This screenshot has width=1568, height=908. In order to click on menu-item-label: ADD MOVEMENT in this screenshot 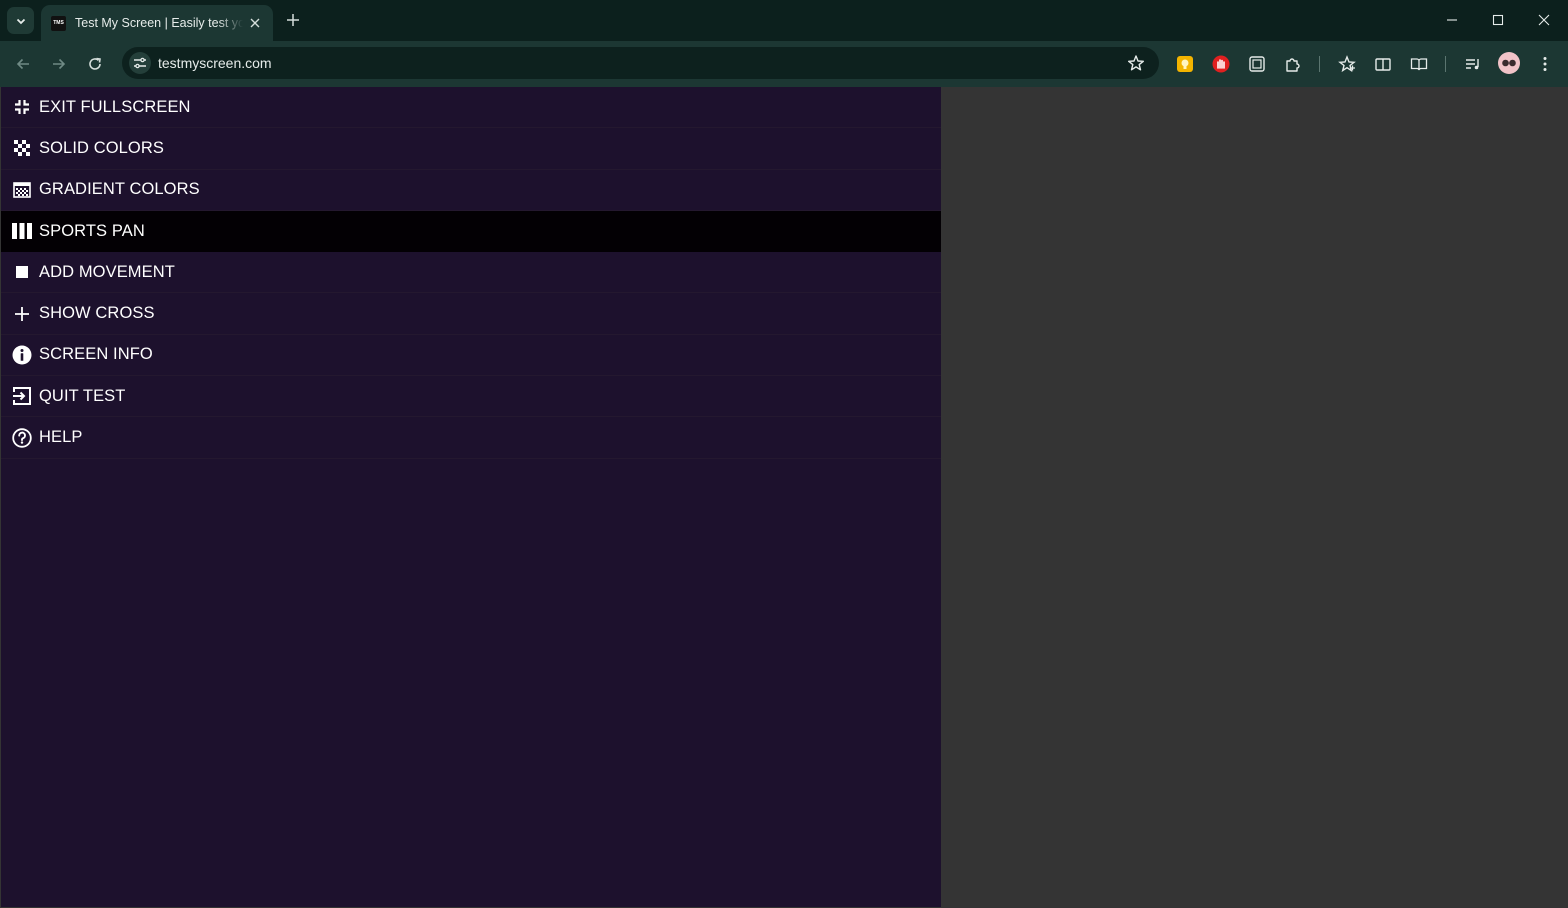, I will do `click(107, 271)`.